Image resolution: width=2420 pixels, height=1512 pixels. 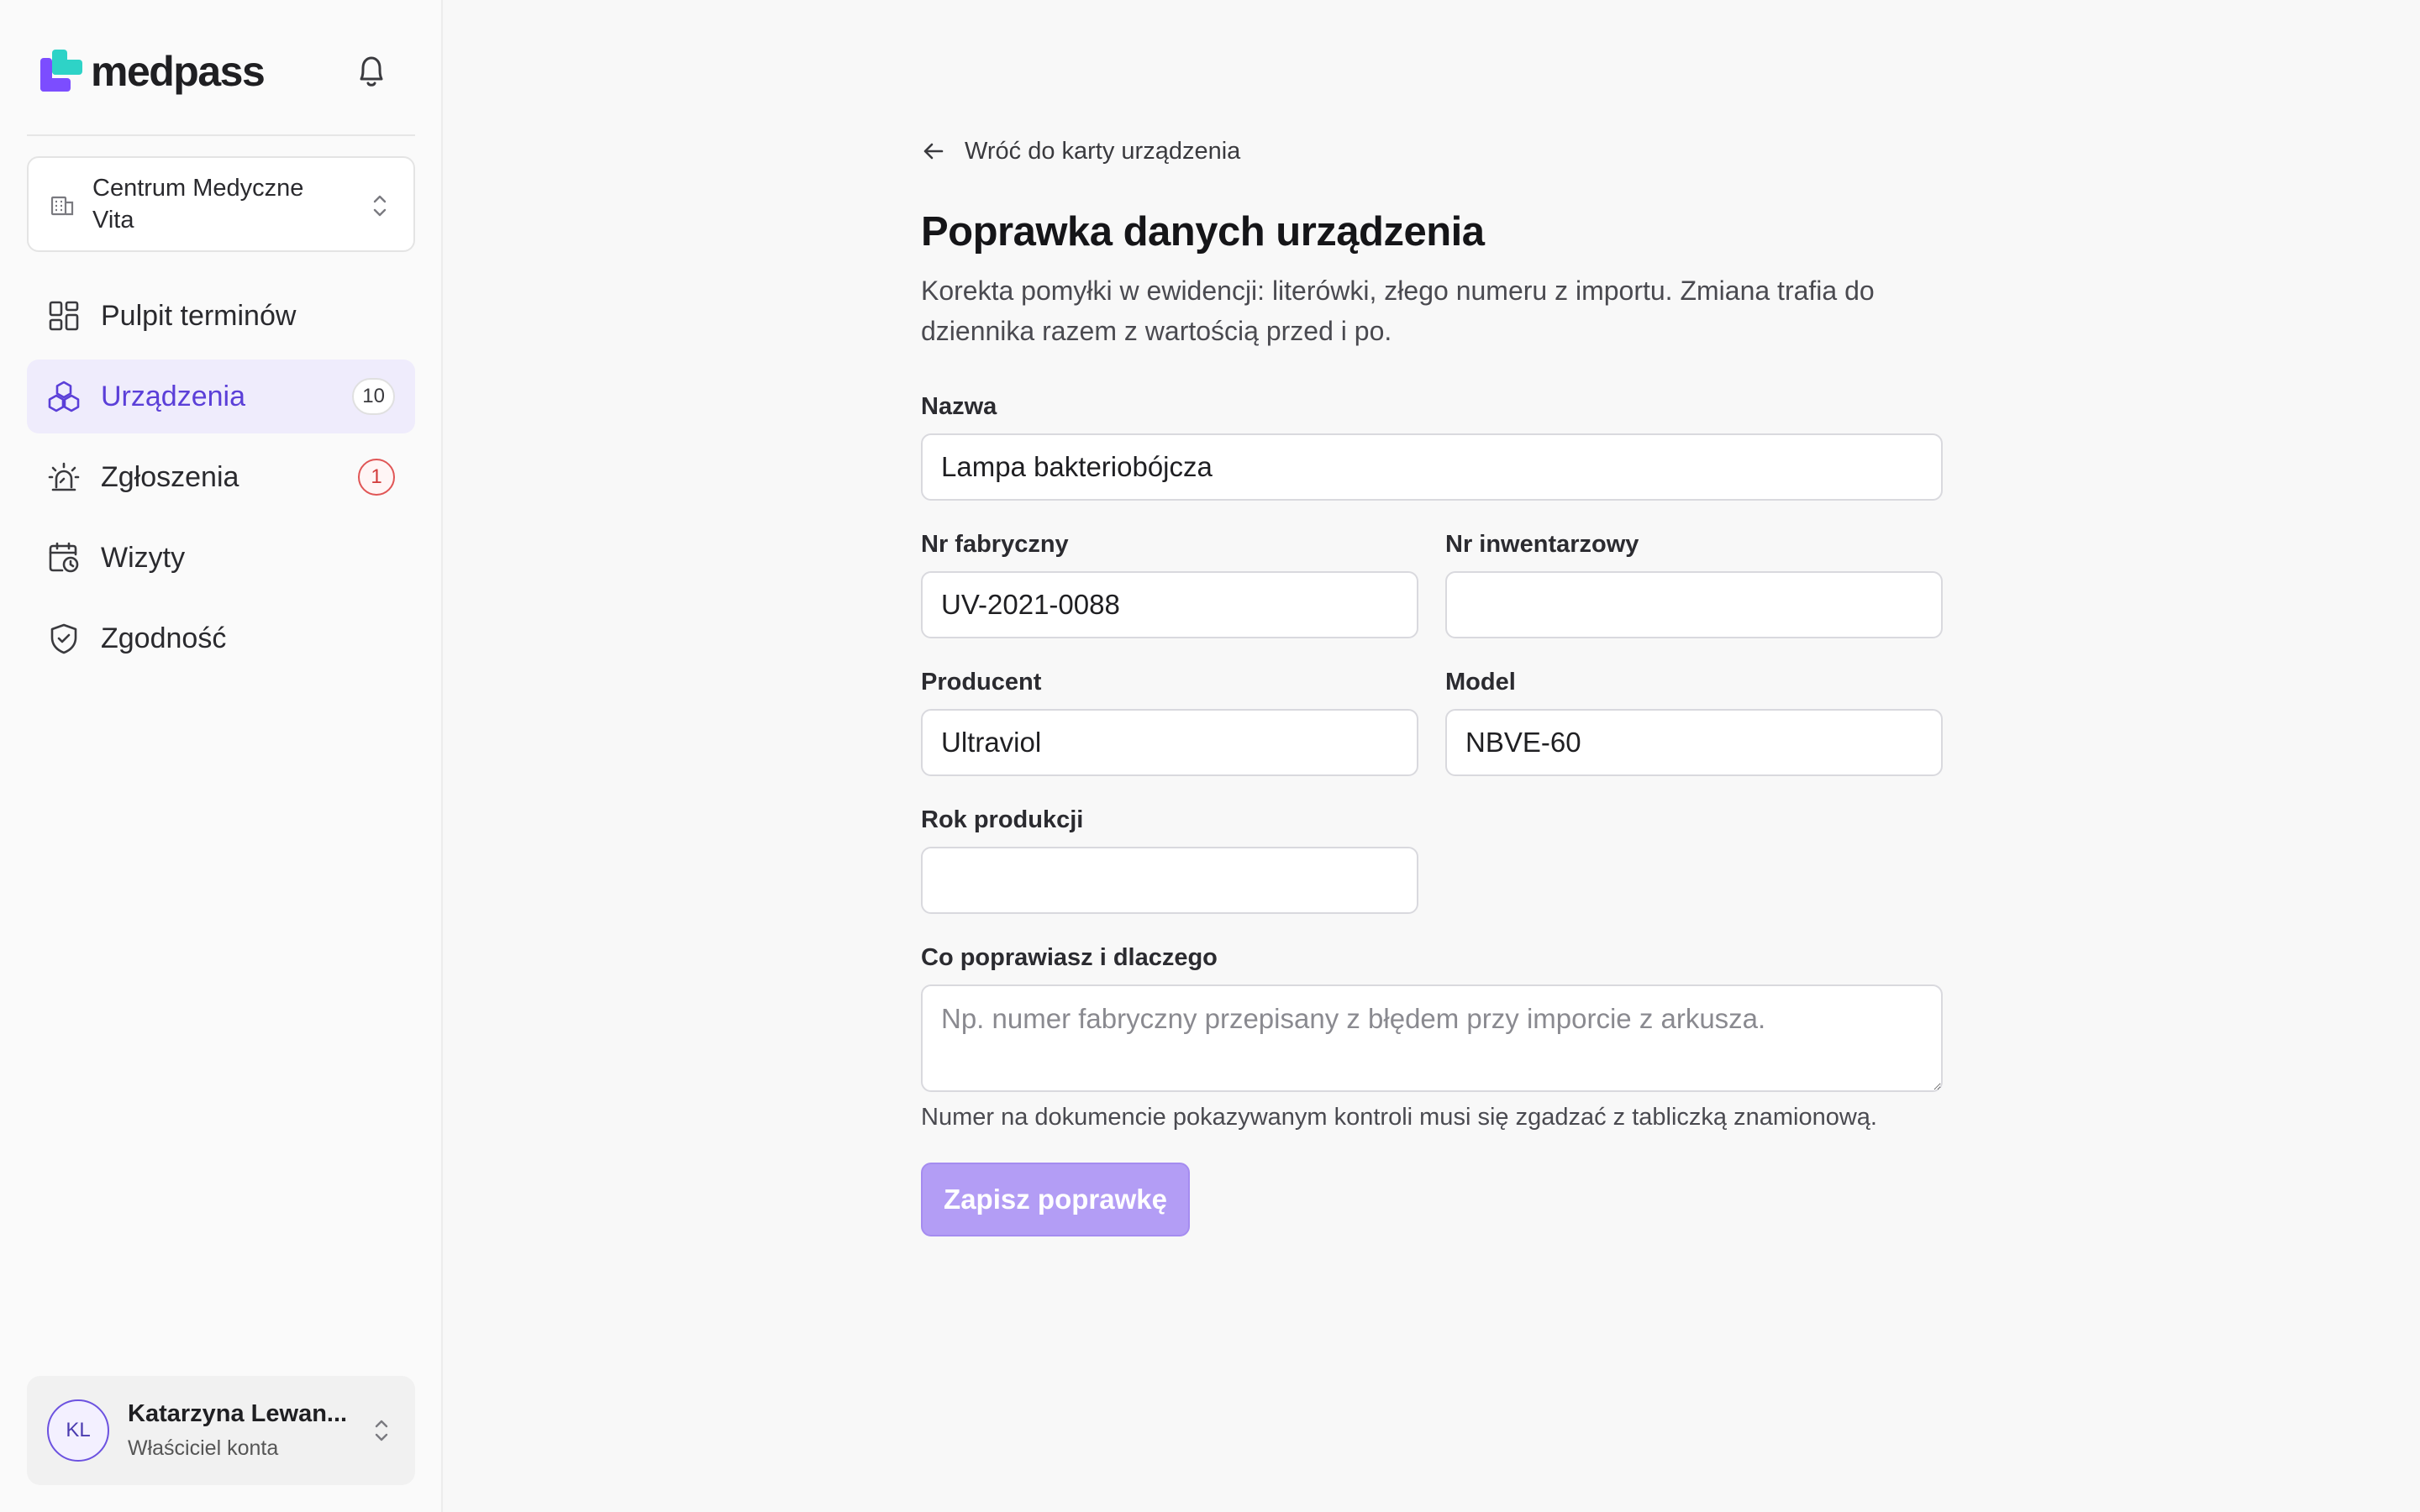 I want to click on brand: medpass, so click(x=153, y=71).